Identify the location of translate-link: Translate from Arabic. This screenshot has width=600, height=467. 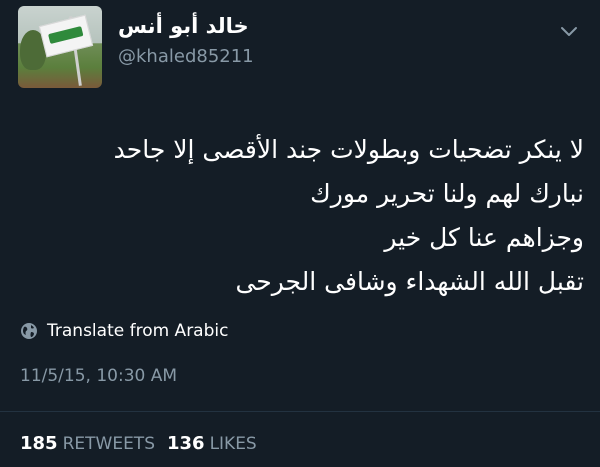
(124, 331).